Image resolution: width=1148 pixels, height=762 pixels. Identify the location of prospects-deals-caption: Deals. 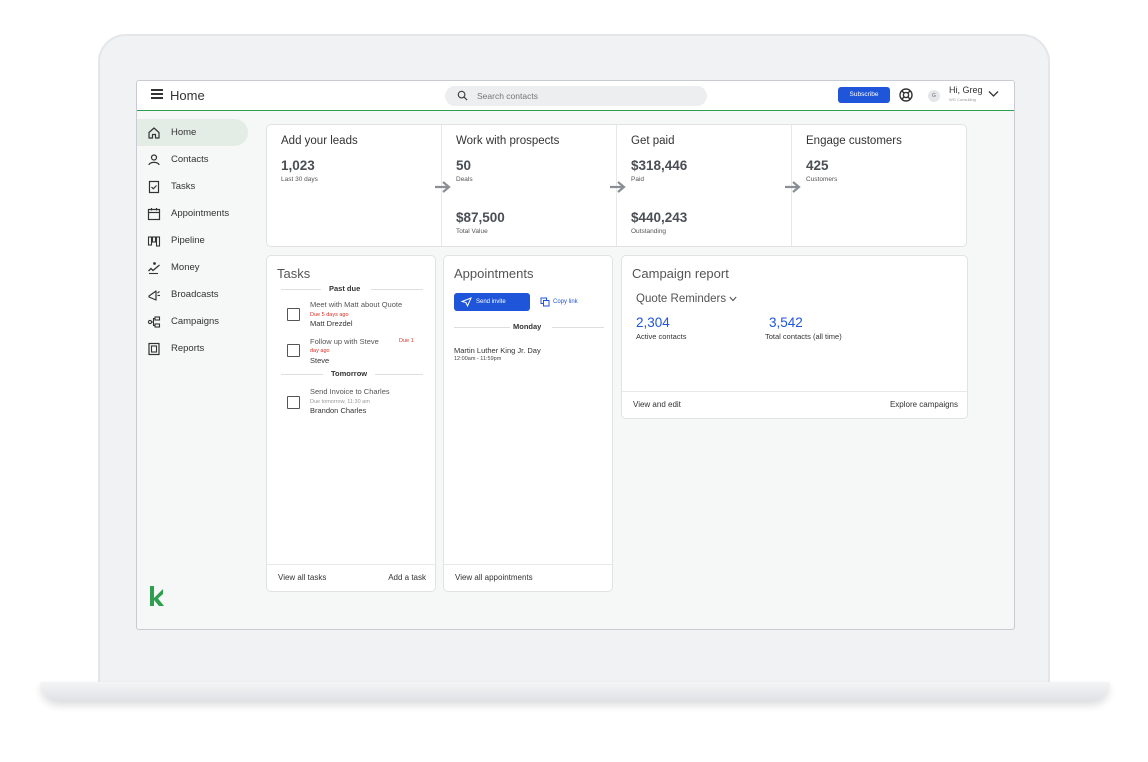
(464, 179).